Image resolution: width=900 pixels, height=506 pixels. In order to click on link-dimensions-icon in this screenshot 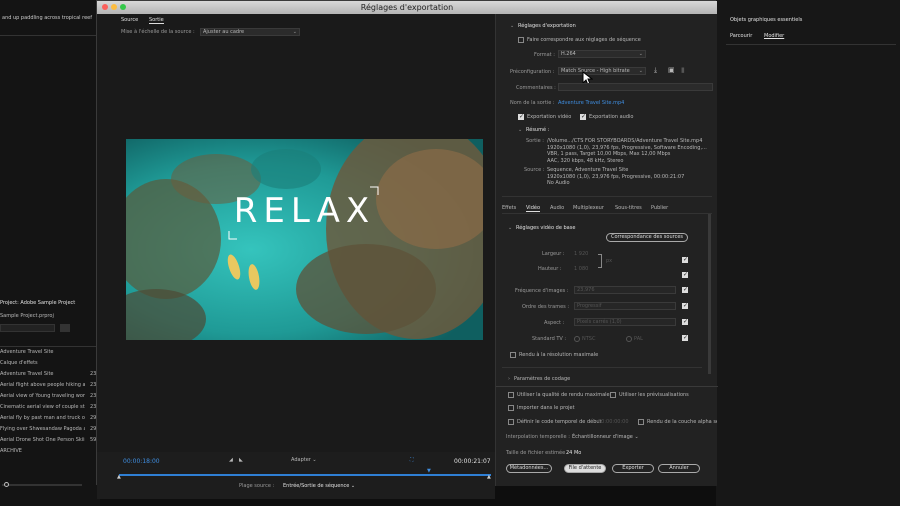, I will do `click(600, 261)`.